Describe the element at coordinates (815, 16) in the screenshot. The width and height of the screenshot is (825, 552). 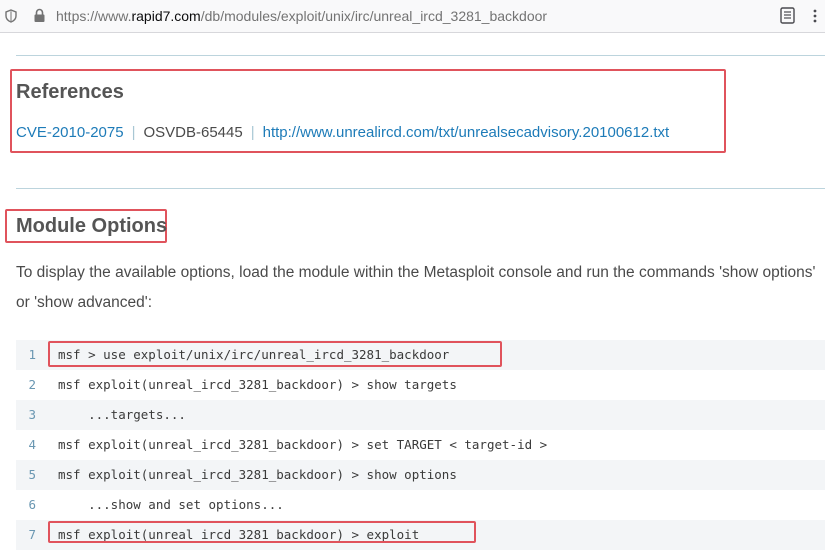
I see `menu-icon` at that location.